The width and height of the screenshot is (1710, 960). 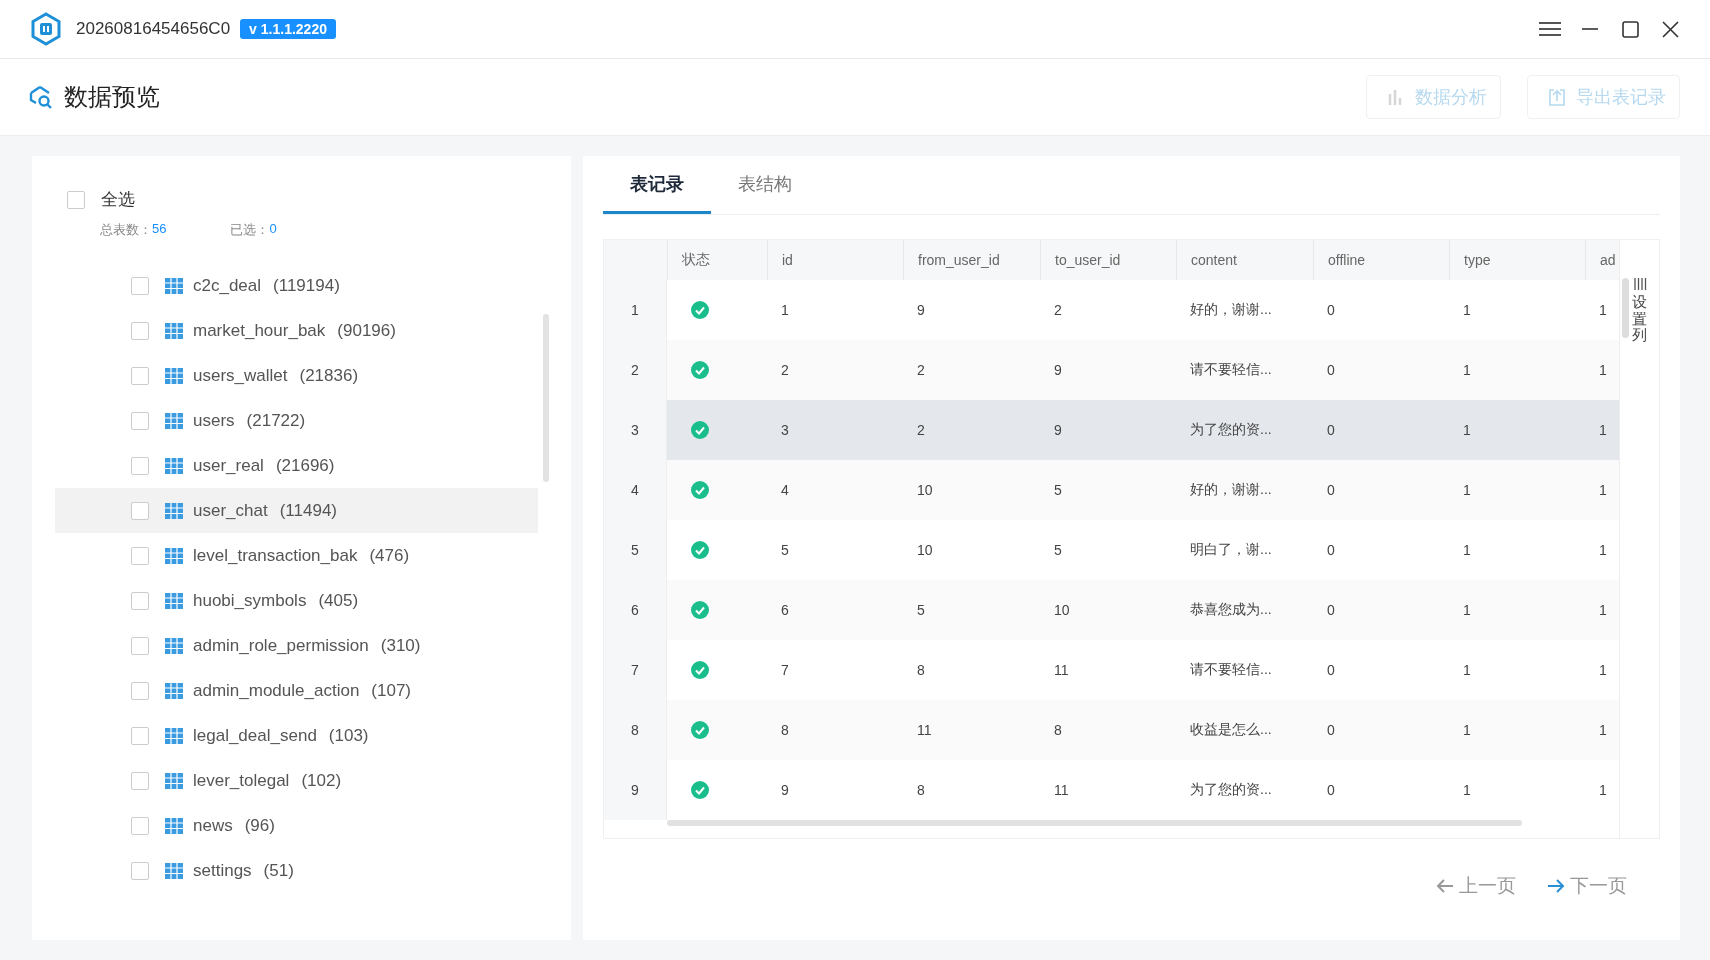 What do you see at coordinates (1111, 490) in the screenshot?
I see `table-row: 4 4 10 5 好的，谢谢... 0 1 1` at bounding box center [1111, 490].